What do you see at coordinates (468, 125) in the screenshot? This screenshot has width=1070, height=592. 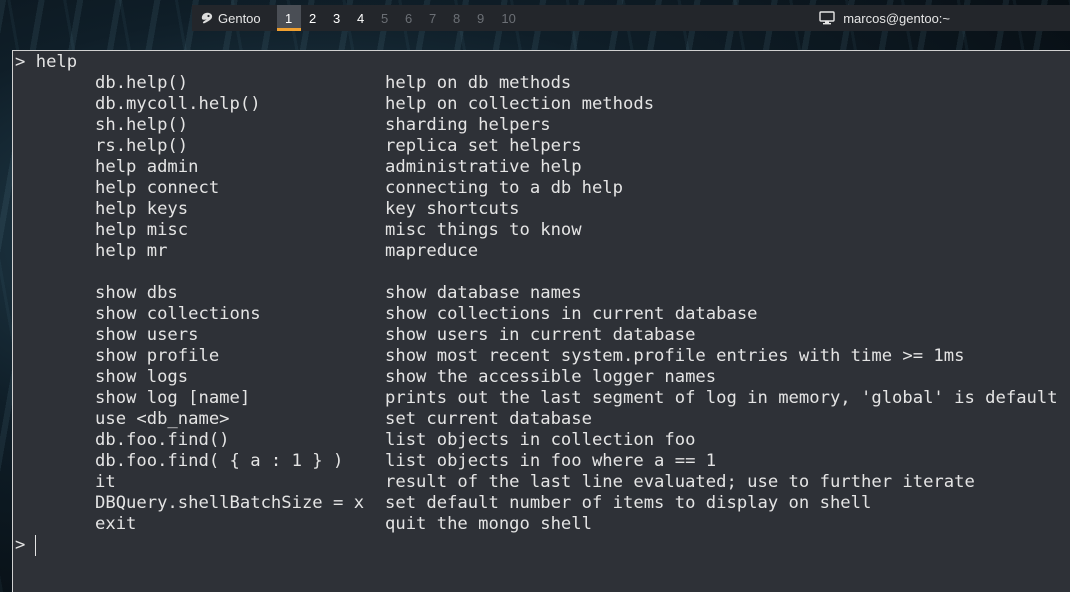 I see `help-description: sharding helpers` at bounding box center [468, 125].